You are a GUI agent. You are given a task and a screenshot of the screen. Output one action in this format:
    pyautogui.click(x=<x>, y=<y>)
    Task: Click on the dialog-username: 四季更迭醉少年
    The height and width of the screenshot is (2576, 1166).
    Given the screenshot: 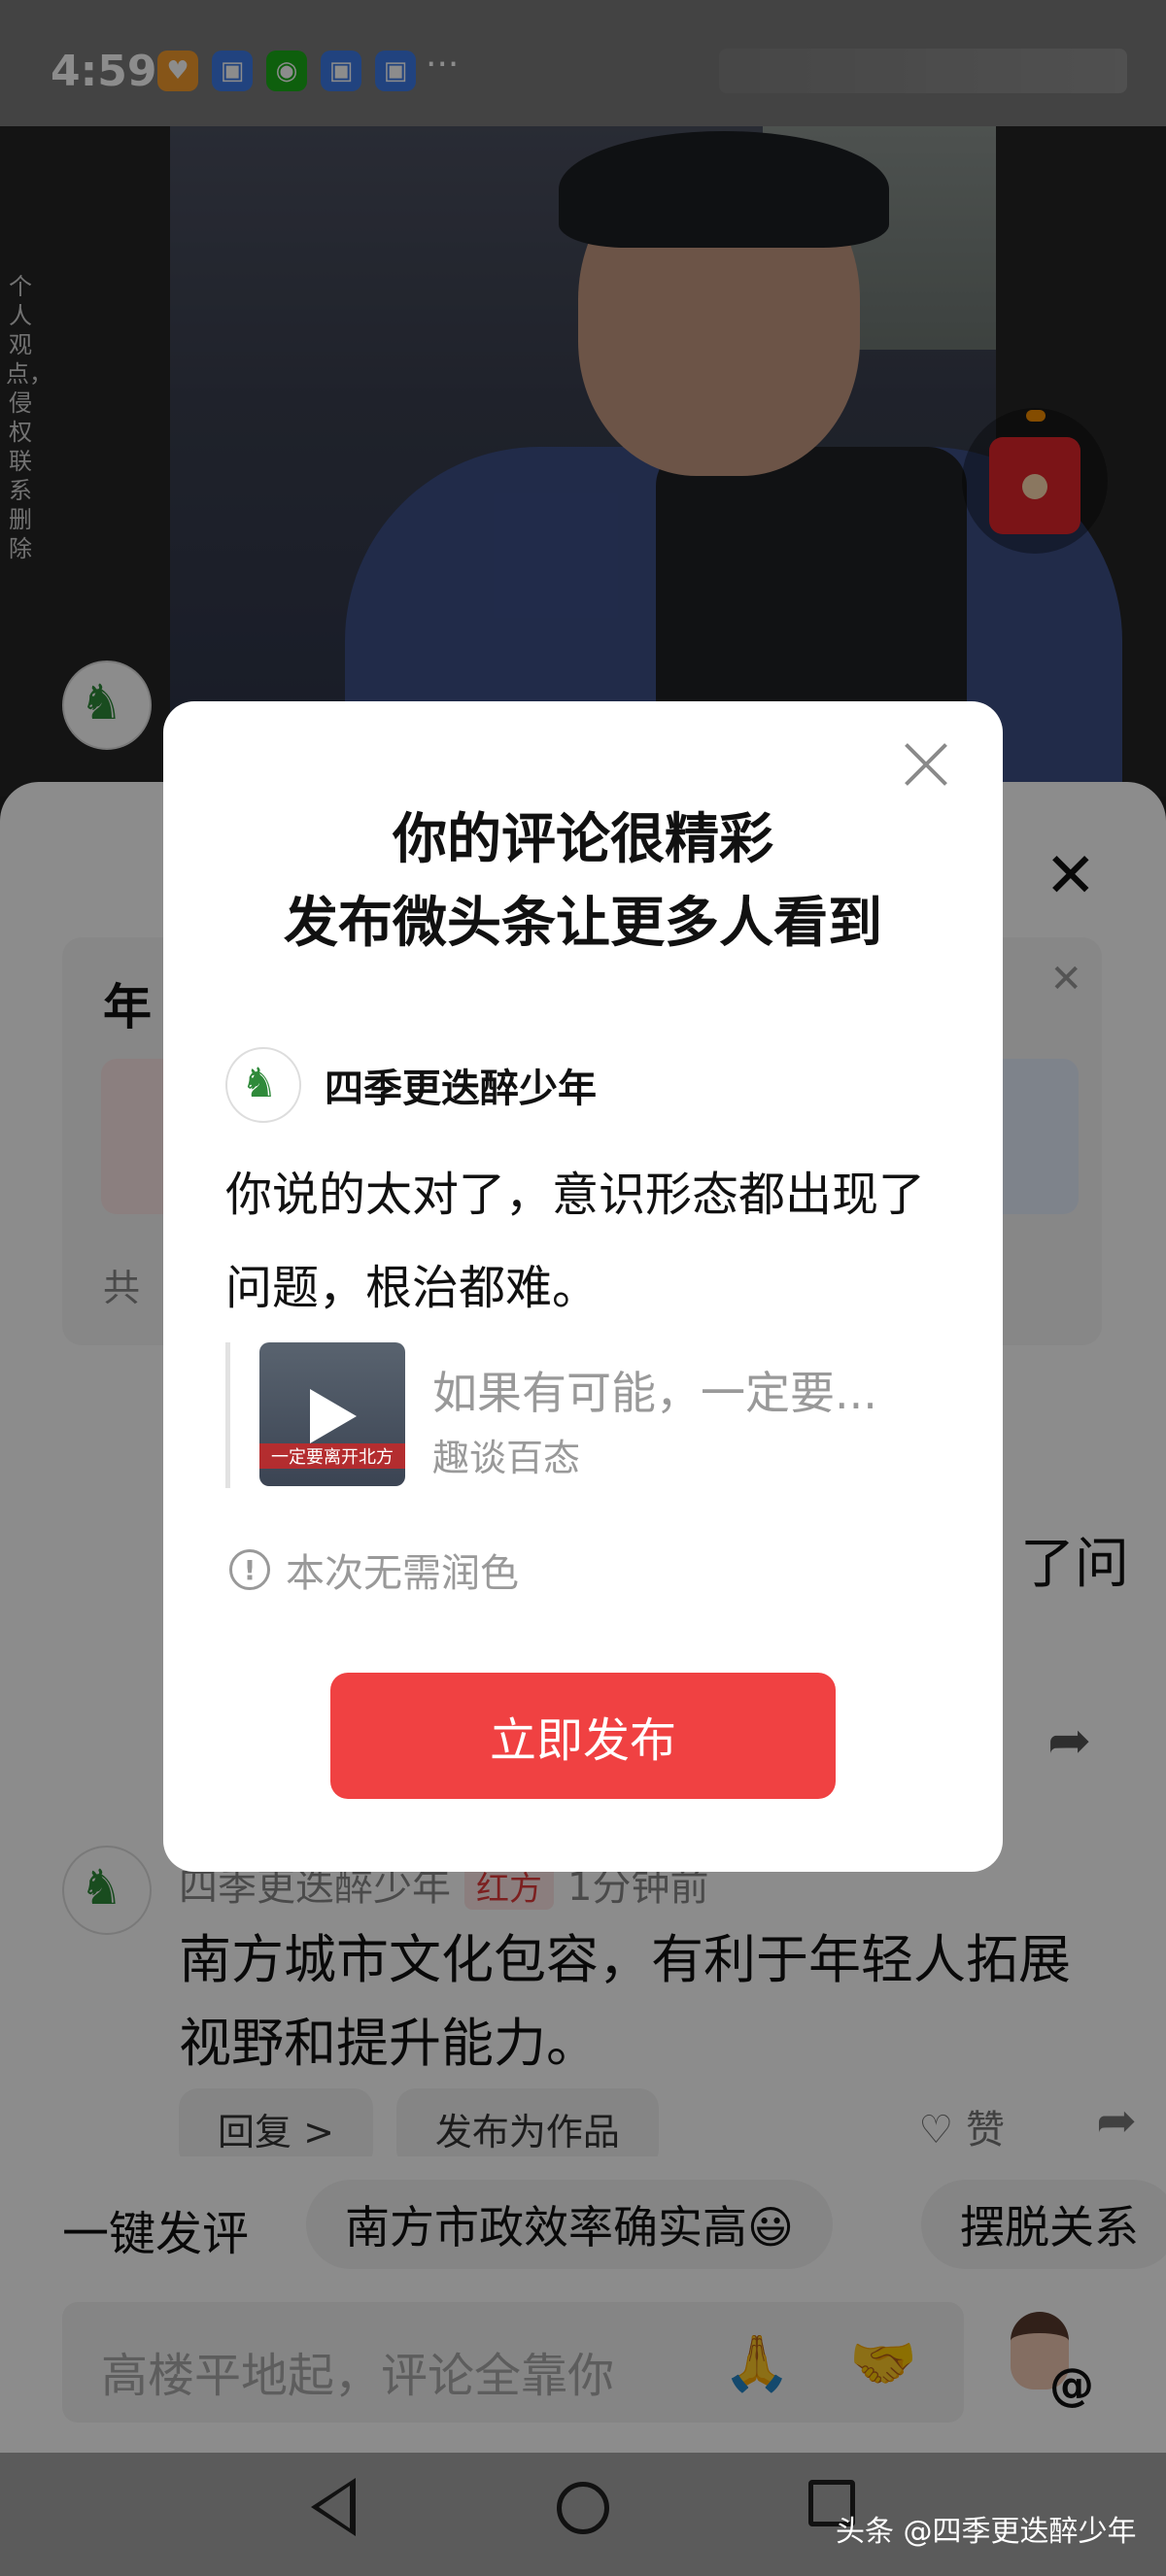 What is the action you would take?
    pyautogui.click(x=461, y=1089)
    